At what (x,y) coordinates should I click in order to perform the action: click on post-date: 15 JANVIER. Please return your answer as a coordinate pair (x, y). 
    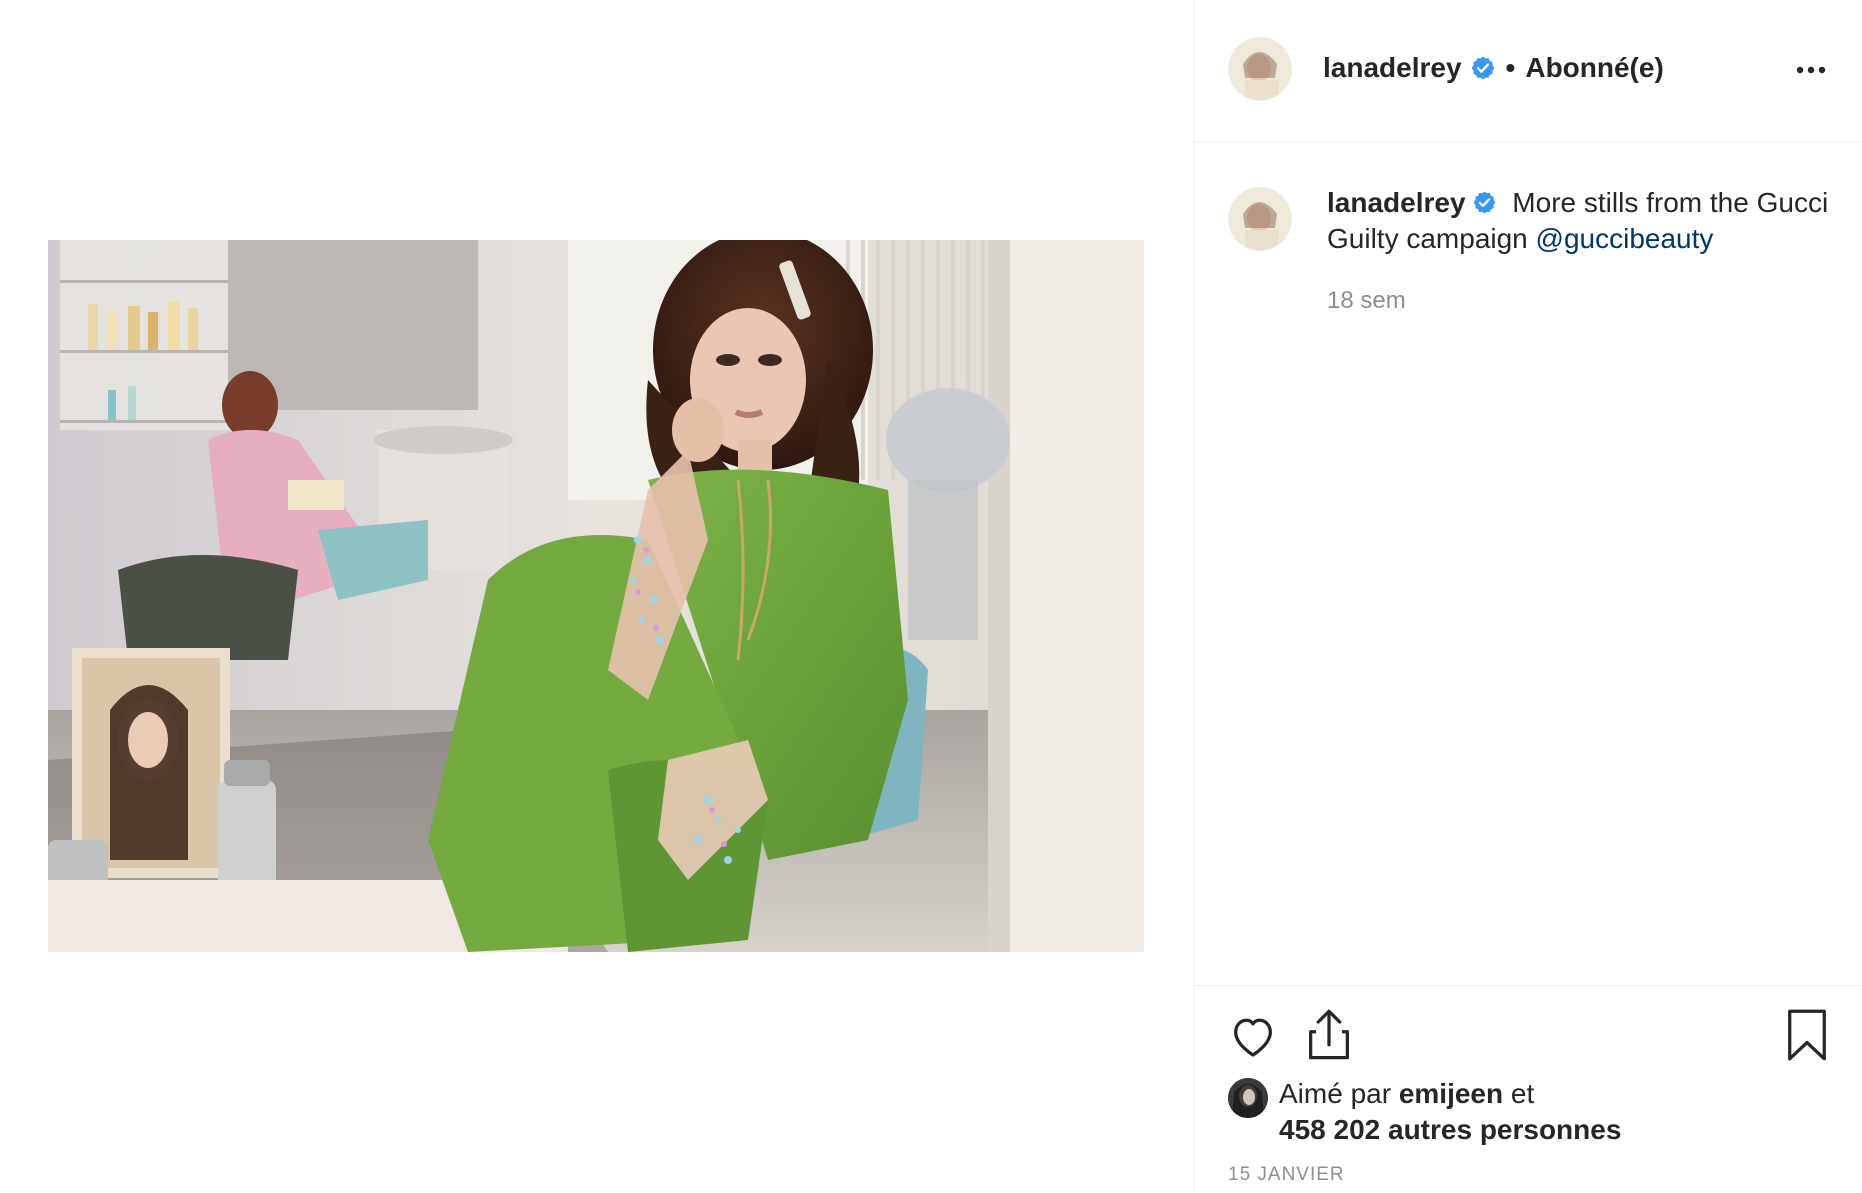
    Looking at the image, I should click on (1286, 1175).